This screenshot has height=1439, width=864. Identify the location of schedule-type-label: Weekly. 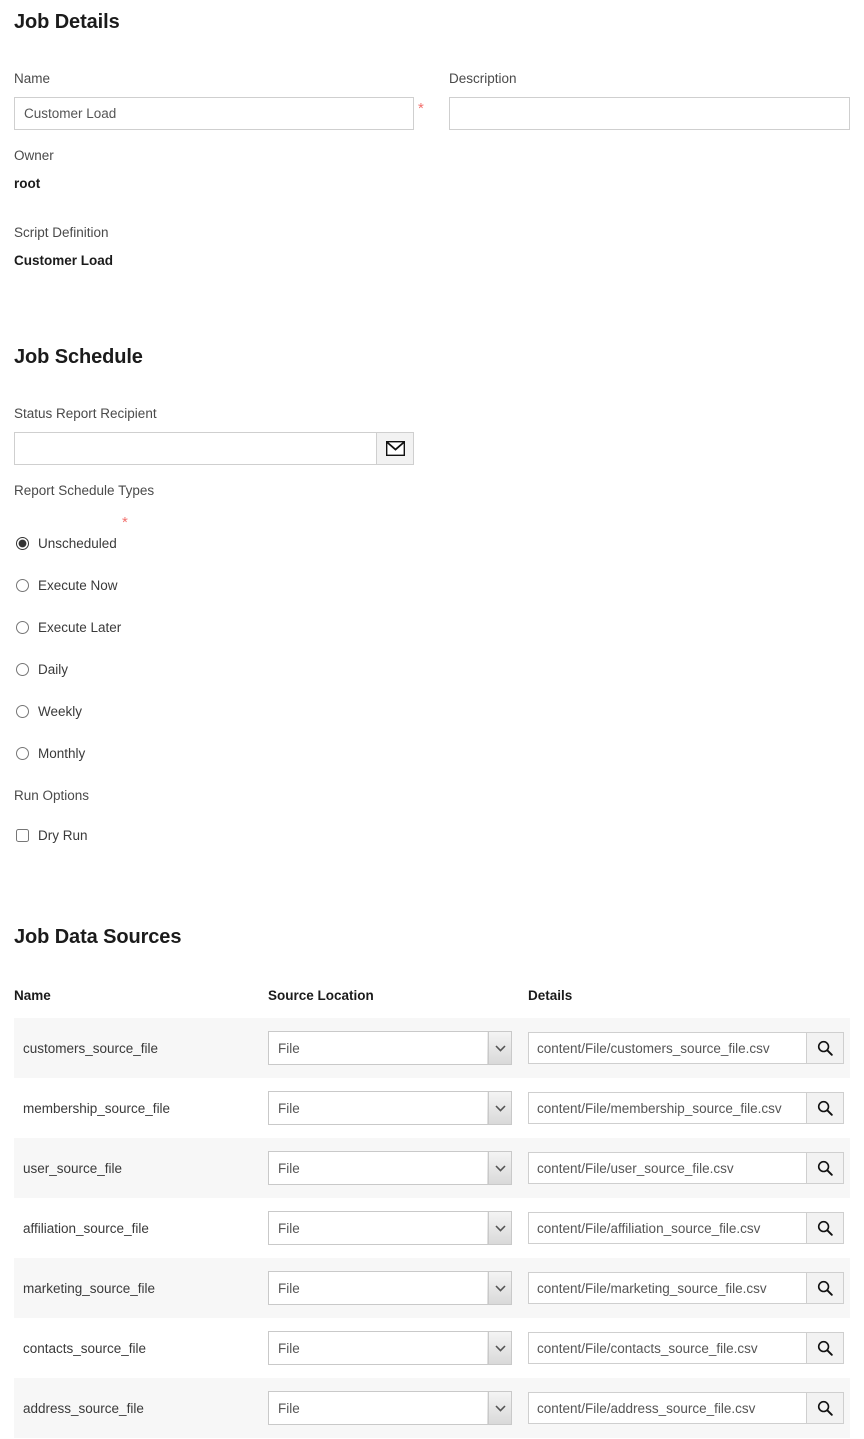
(60, 711).